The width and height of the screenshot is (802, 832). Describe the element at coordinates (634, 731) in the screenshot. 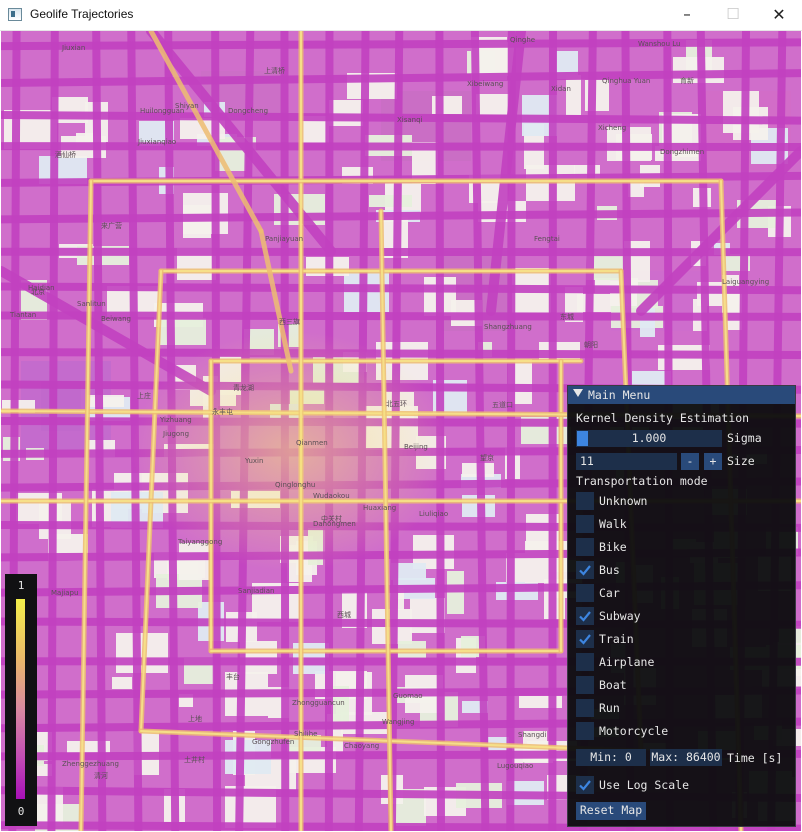

I see `mode-label: Motorcycle` at that location.